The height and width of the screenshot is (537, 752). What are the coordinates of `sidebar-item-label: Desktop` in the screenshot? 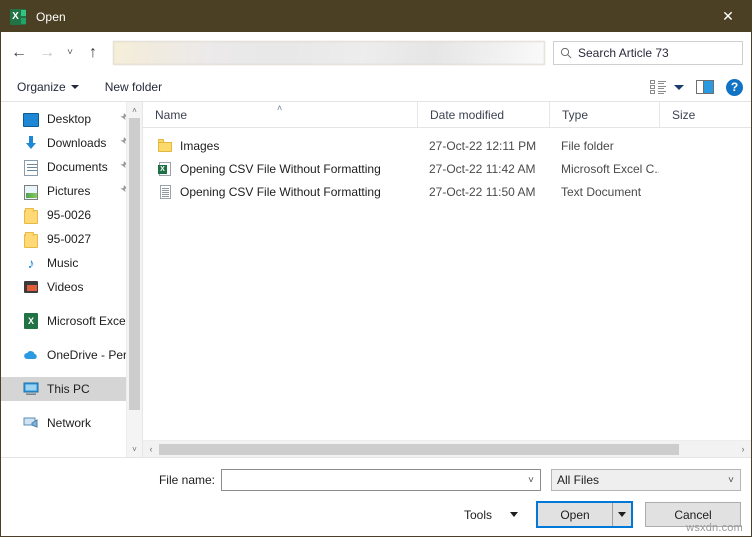 It's located at (69, 119).